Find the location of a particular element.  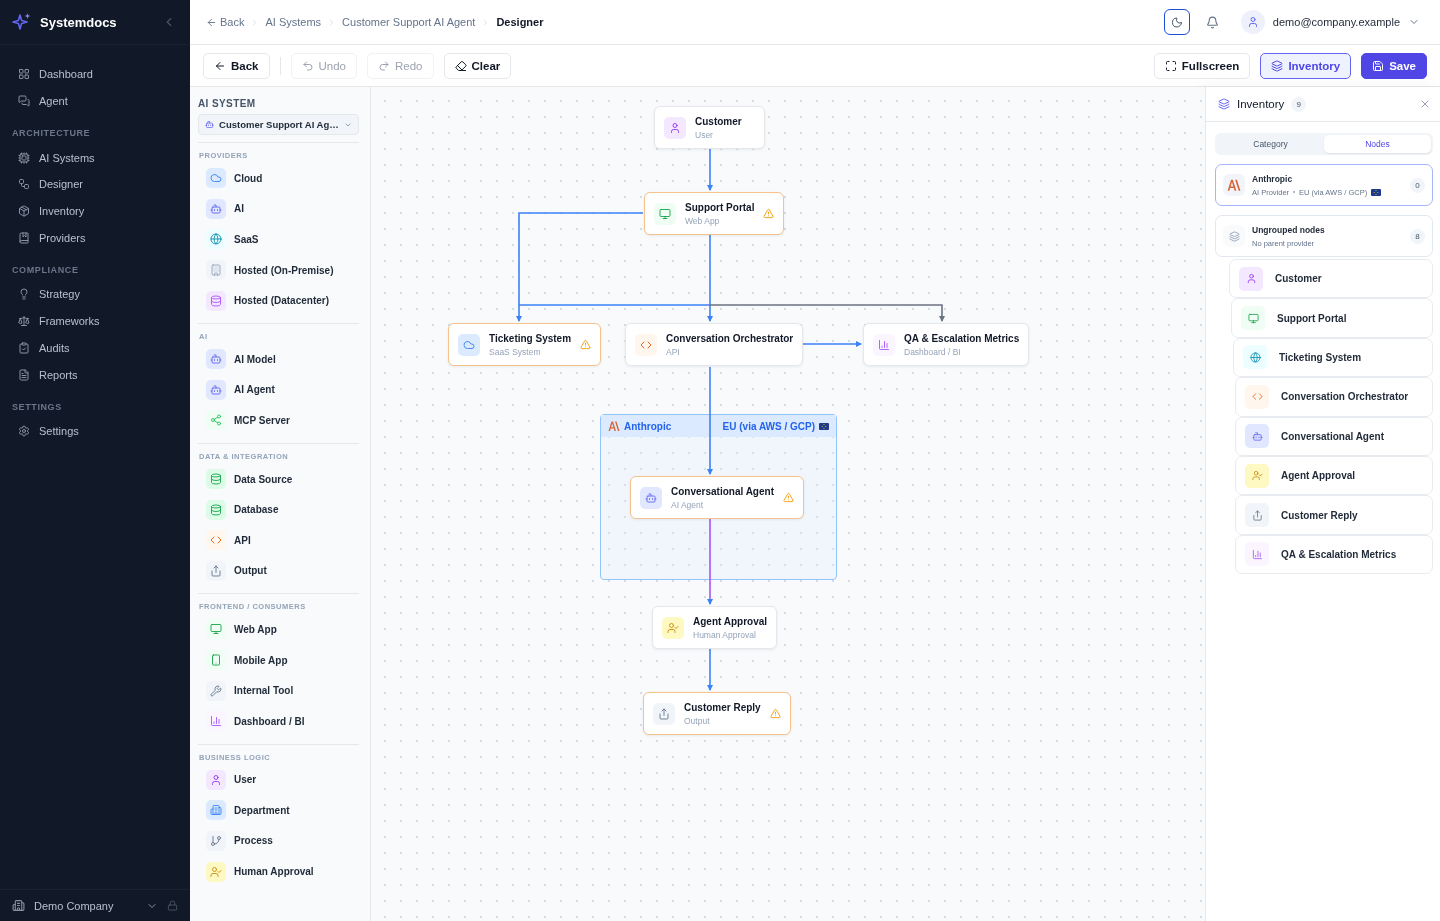

cloud-icon is located at coordinates (216, 178).